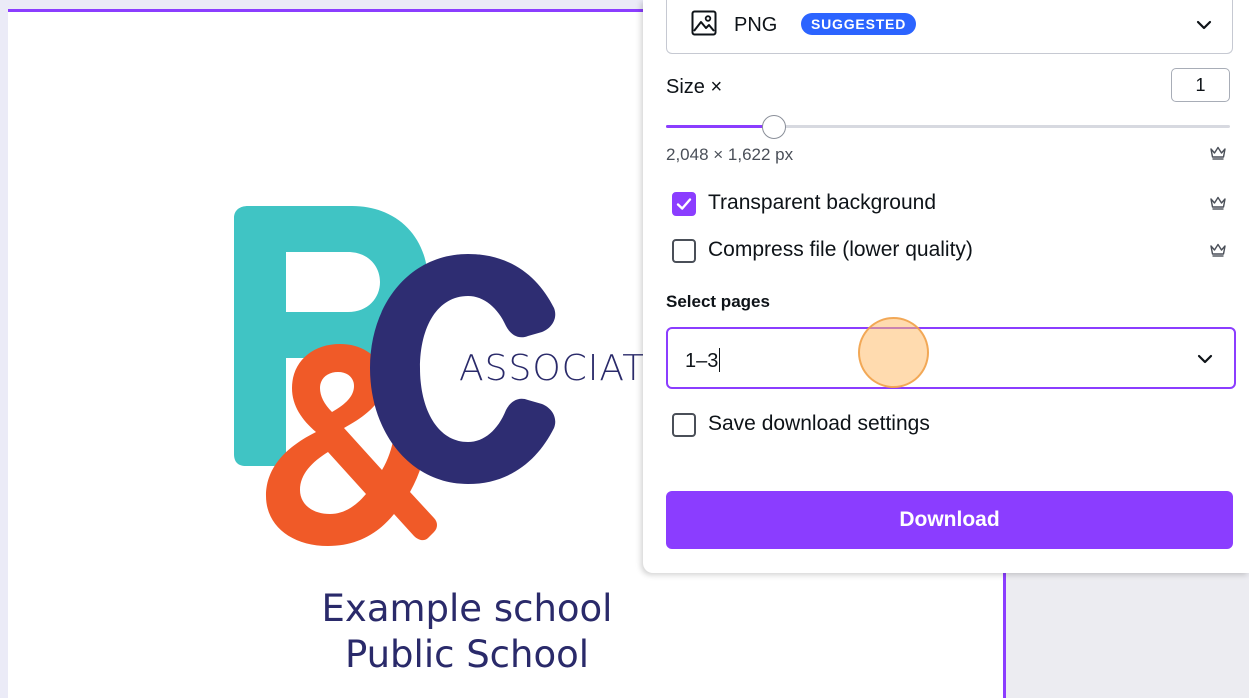 The height and width of the screenshot is (698, 1249). I want to click on compress-file-label: Compress file (lower quality), so click(840, 250).